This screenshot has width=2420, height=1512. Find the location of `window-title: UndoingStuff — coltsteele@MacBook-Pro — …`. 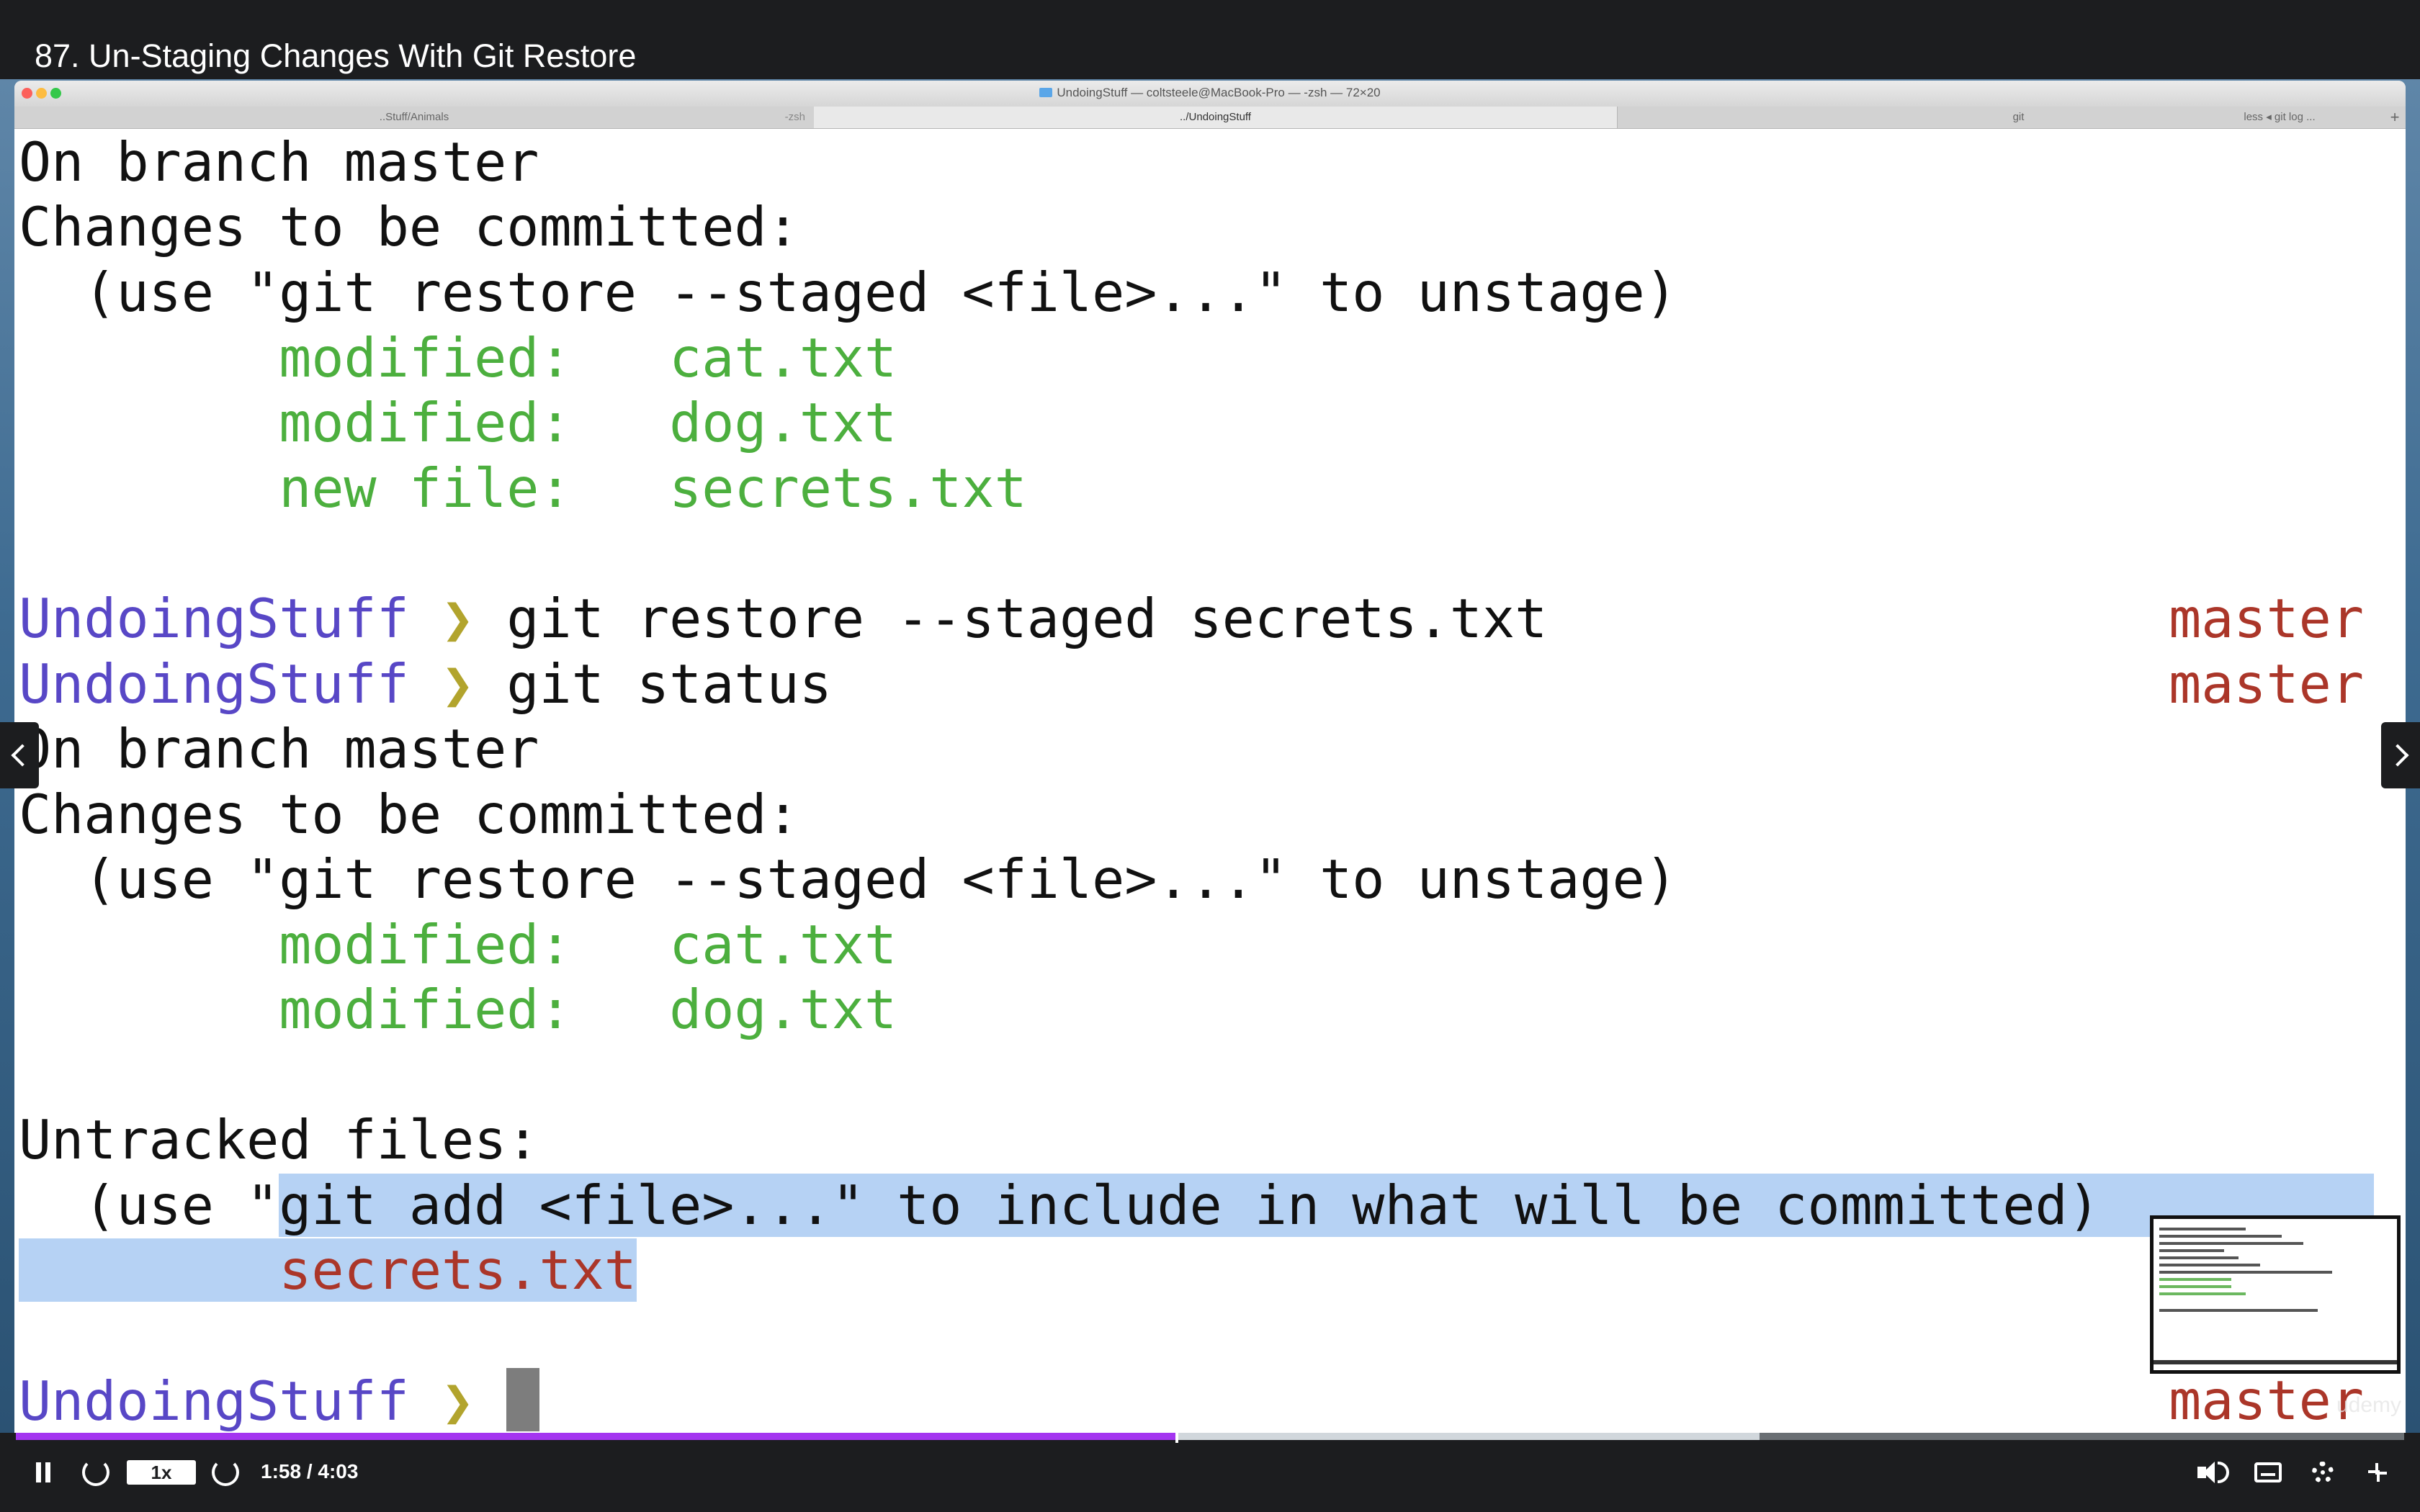

window-title: UndoingStuff — coltsteele@MacBook-Pro — … is located at coordinates (1210, 93).